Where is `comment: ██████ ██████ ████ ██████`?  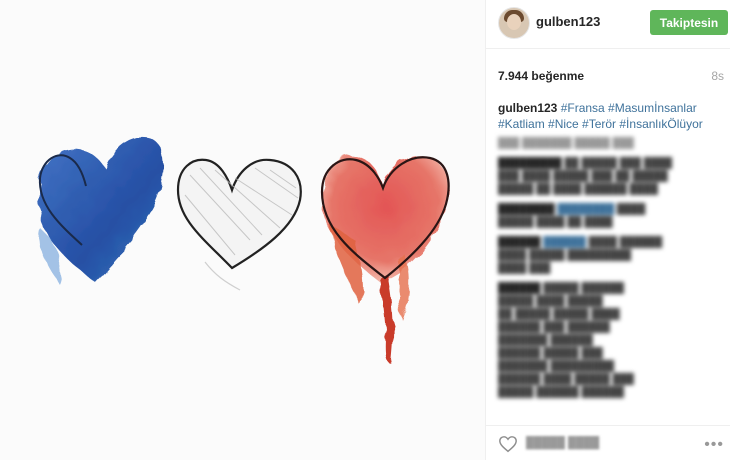 comment: ██████ ██████ ████ ██████ is located at coordinates (580, 242).